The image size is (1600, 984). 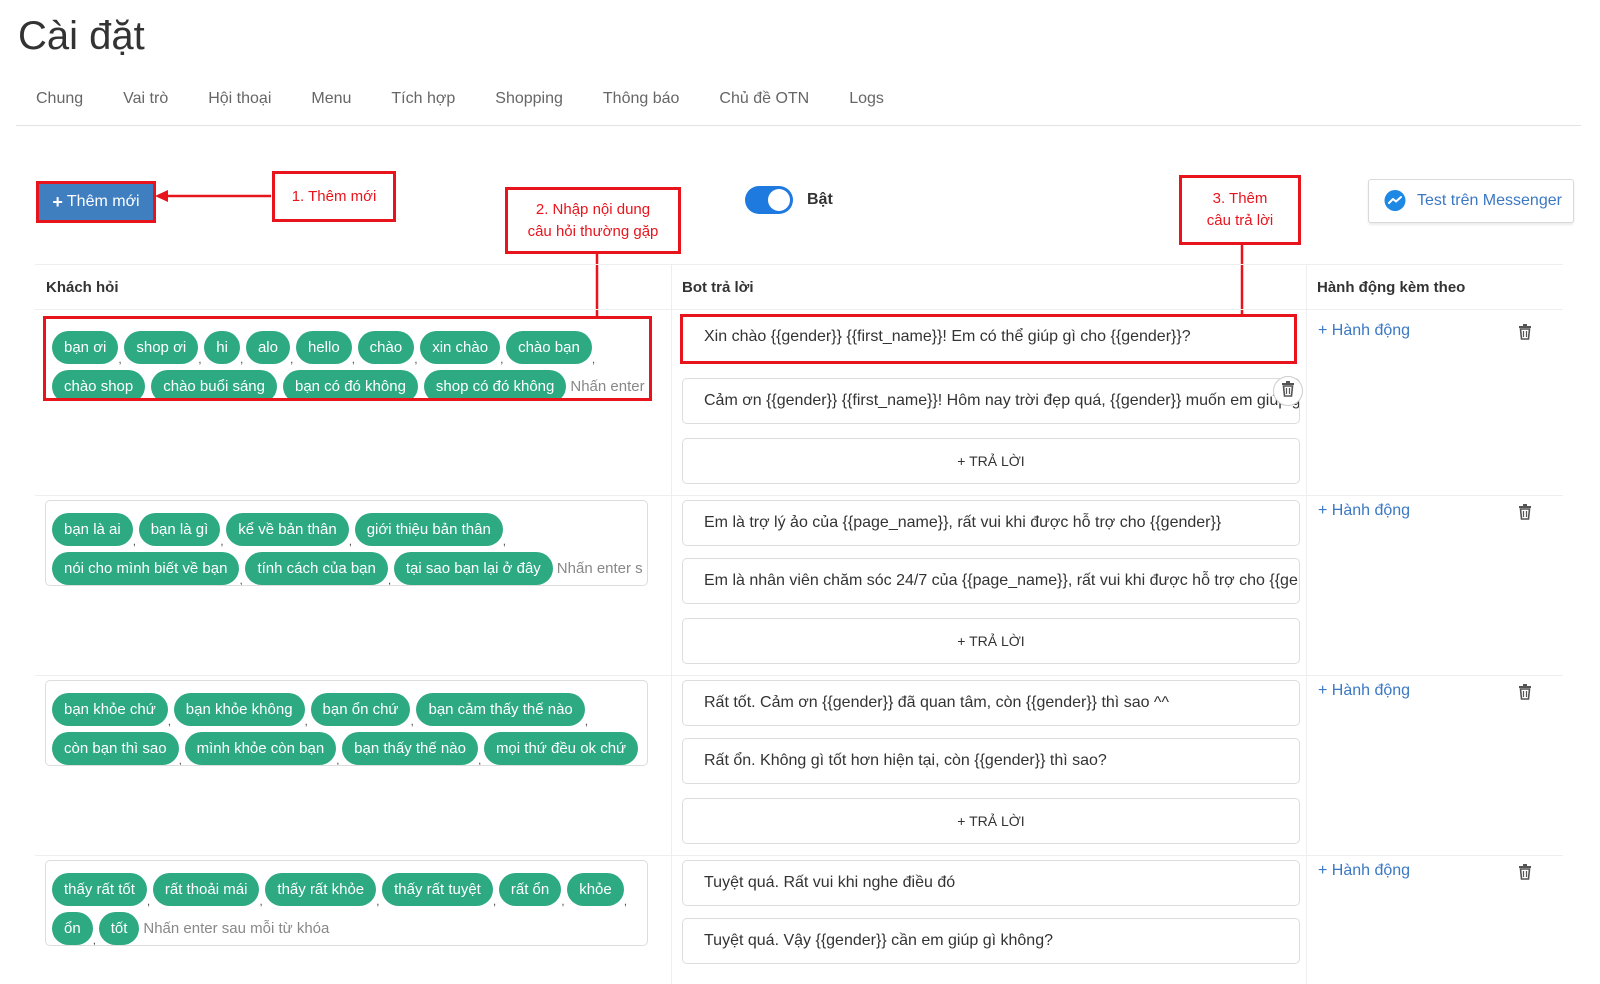 I want to click on keyword-tag: rất thoải mái, so click(x=206, y=889).